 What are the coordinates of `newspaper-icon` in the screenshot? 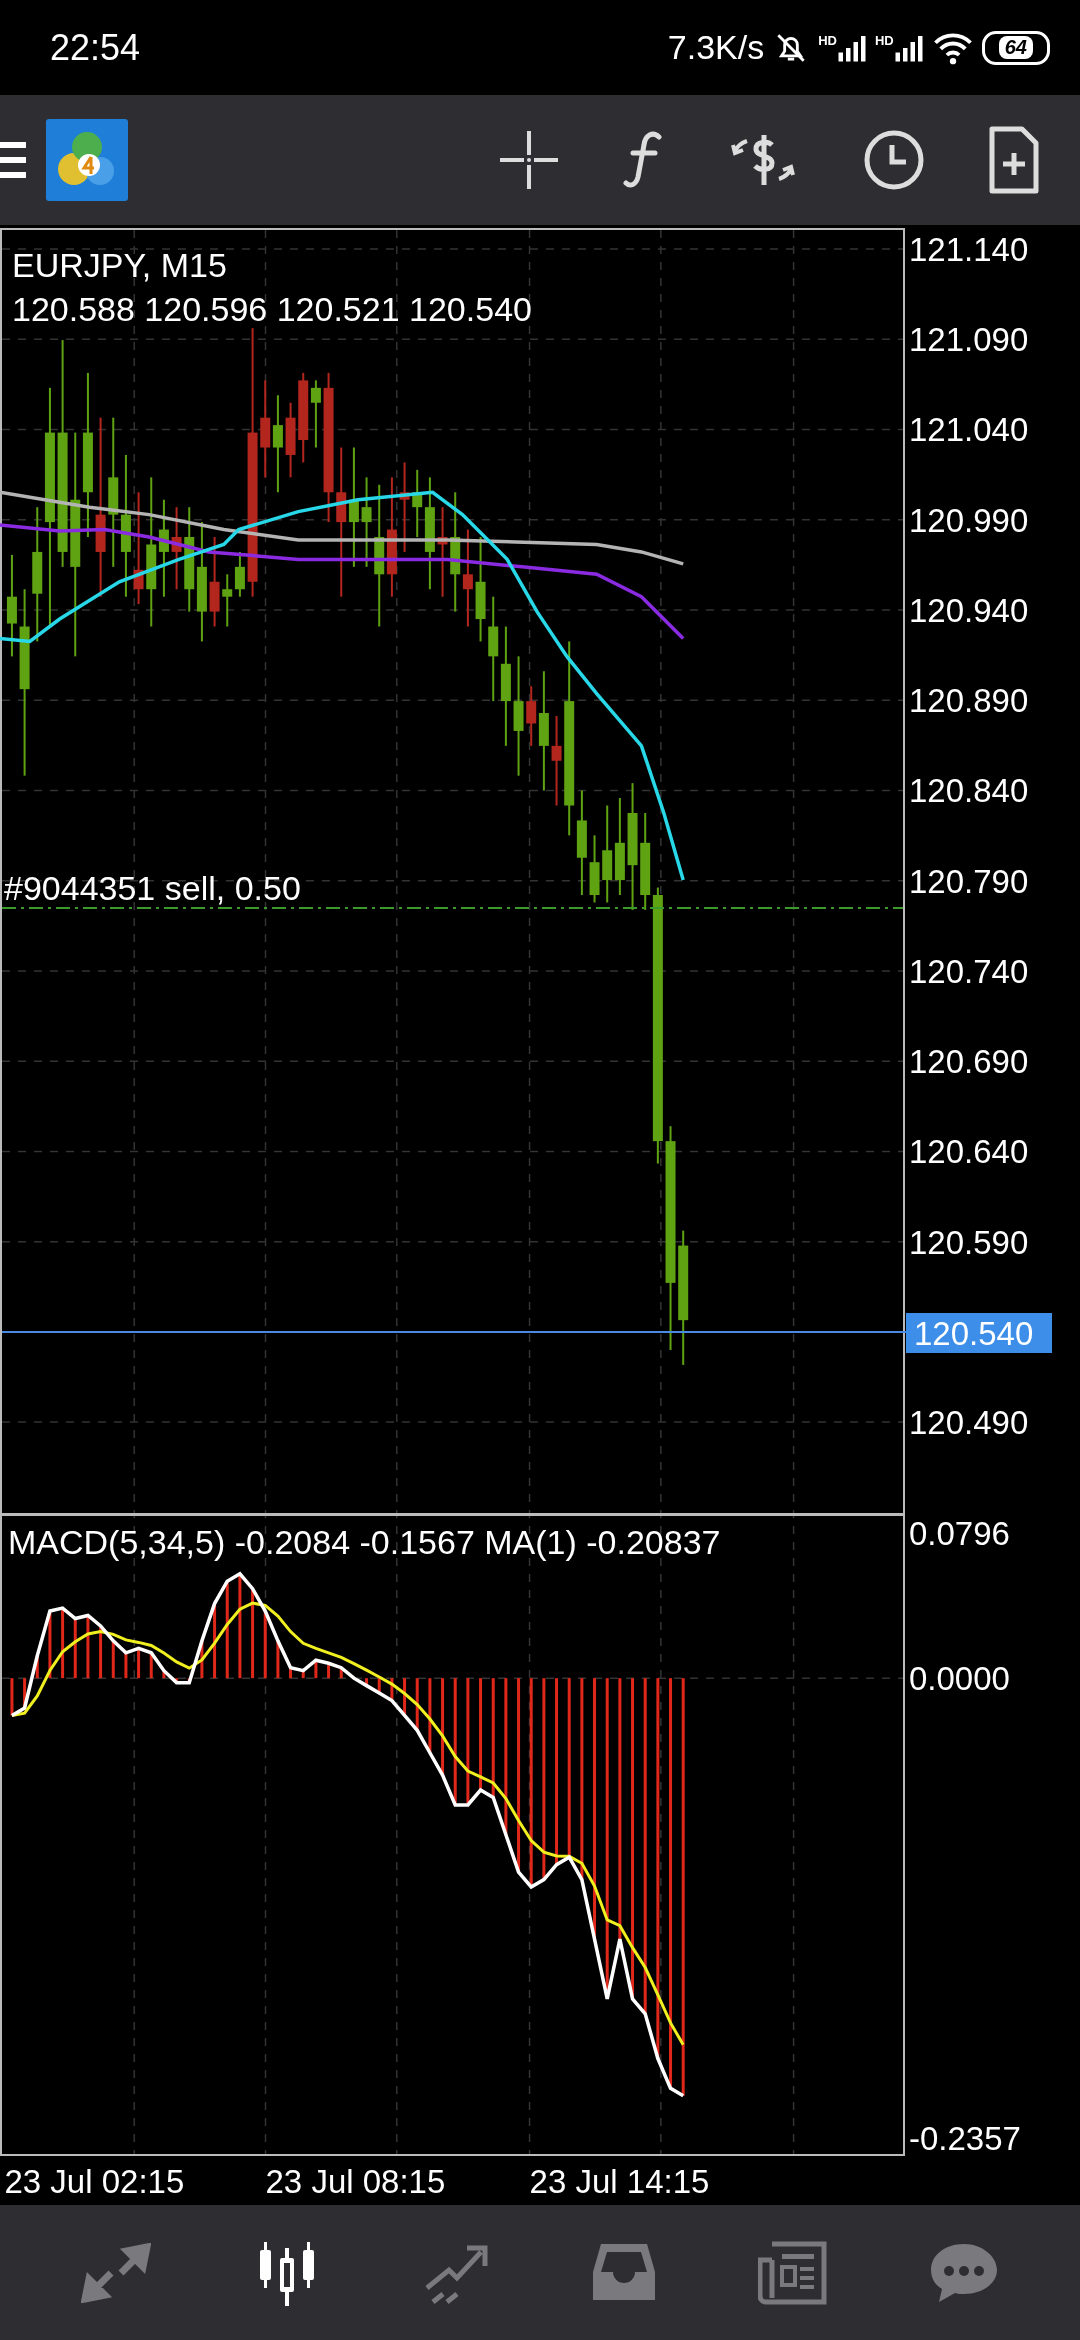 It's located at (792, 2272).